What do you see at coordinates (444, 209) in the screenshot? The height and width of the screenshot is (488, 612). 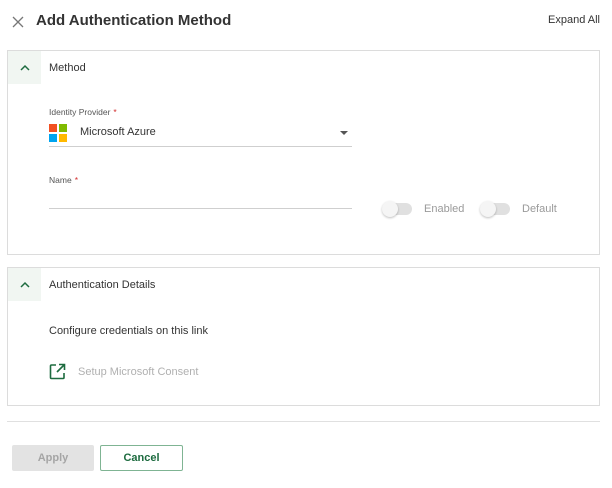 I see `enabled-toggle-label: Enabled` at bounding box center [444, 209].